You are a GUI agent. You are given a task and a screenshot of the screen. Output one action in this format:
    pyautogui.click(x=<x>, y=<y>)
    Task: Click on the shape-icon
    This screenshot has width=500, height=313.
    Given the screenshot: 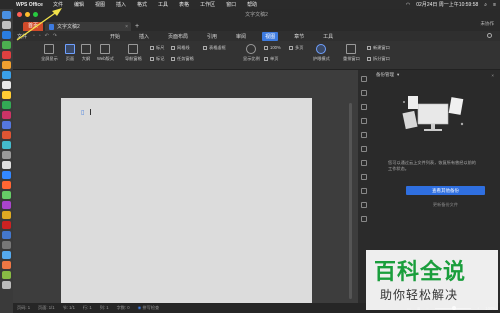 What is the action you would take?
    pyautogui.click(x=364, y=107)
    